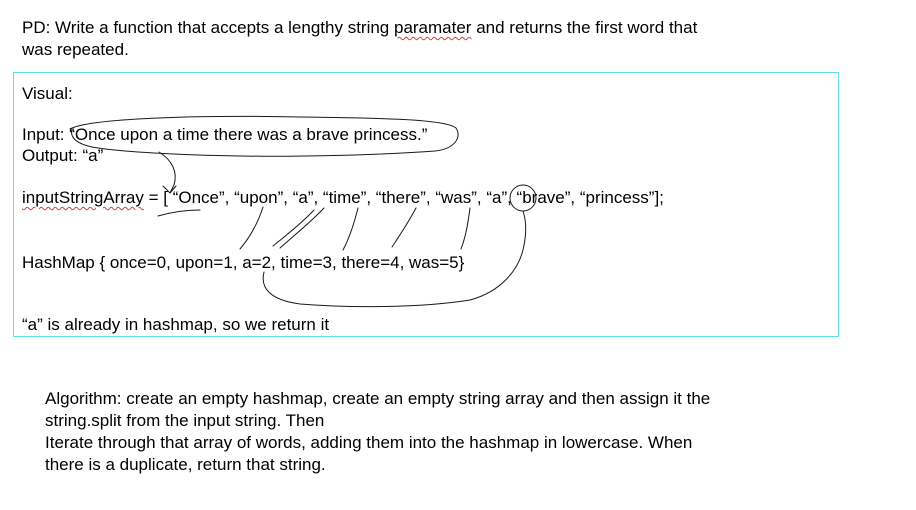 The width and height of the screenshot is (916, 510). What do you see at coordinates (432, 27) in the screenshot?
I see `misspelled-word: paramater` at bounding box center [432, 27].